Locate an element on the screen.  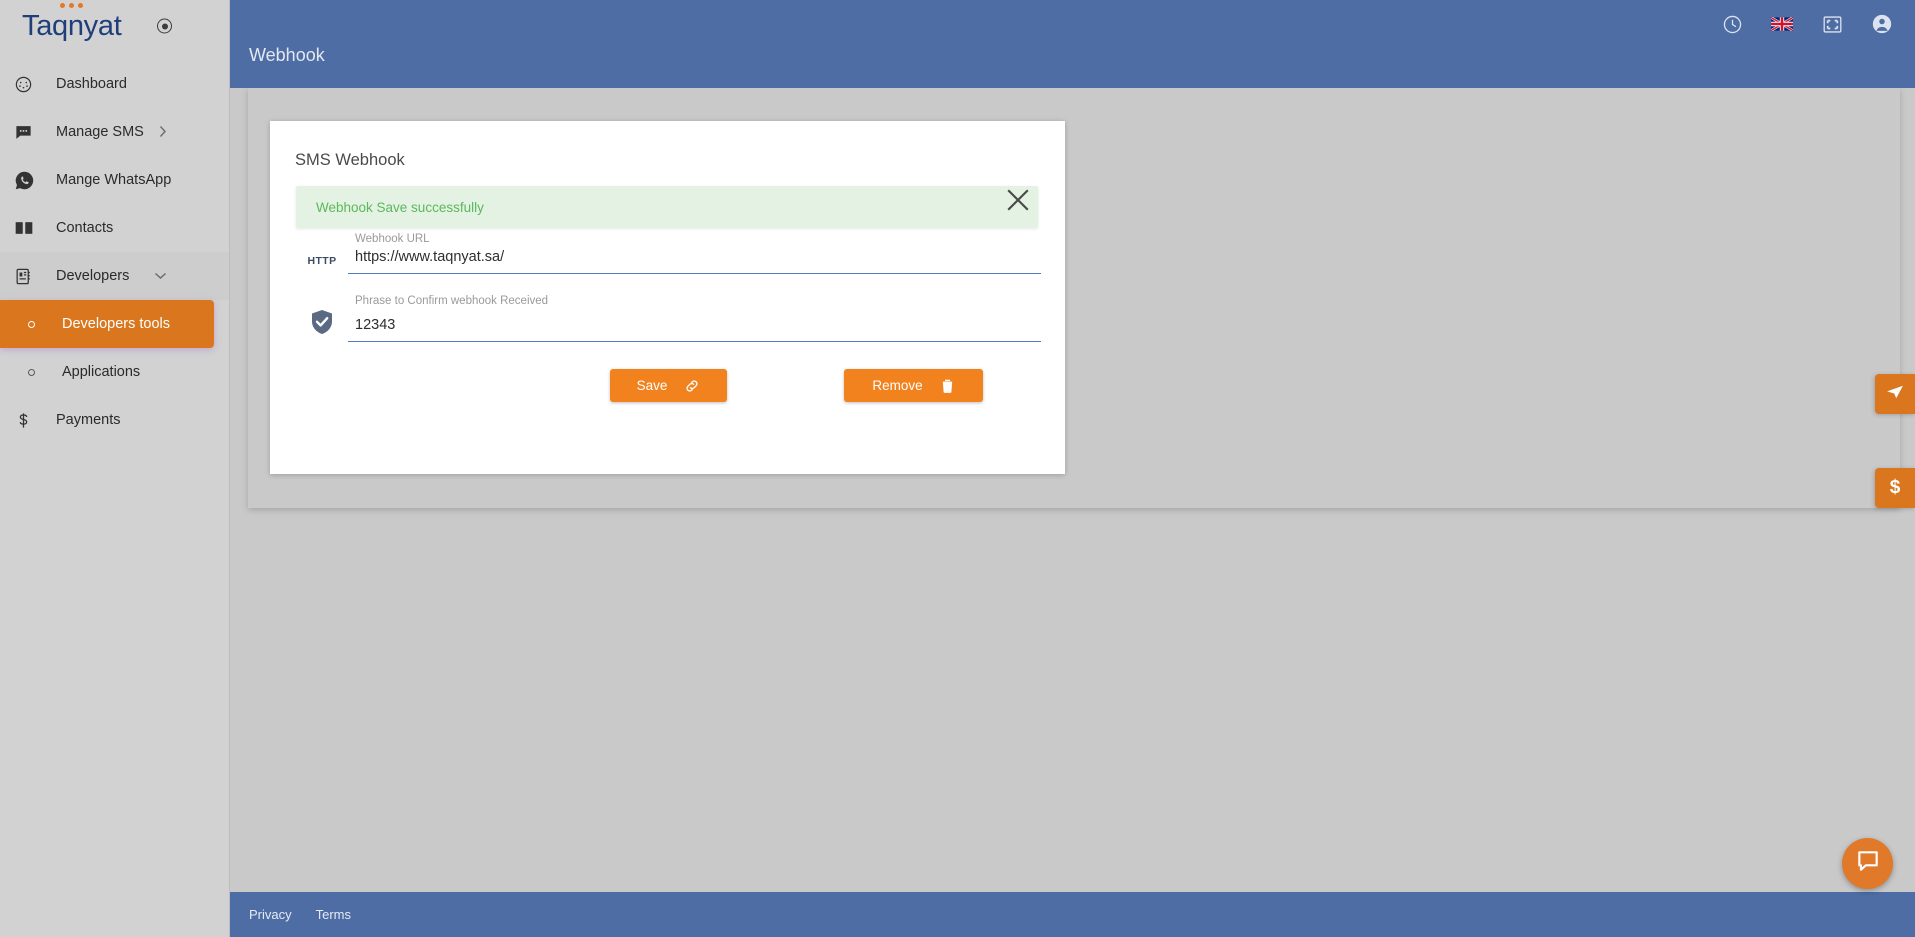
chat-message-icon is located at coordinates (29, 132).